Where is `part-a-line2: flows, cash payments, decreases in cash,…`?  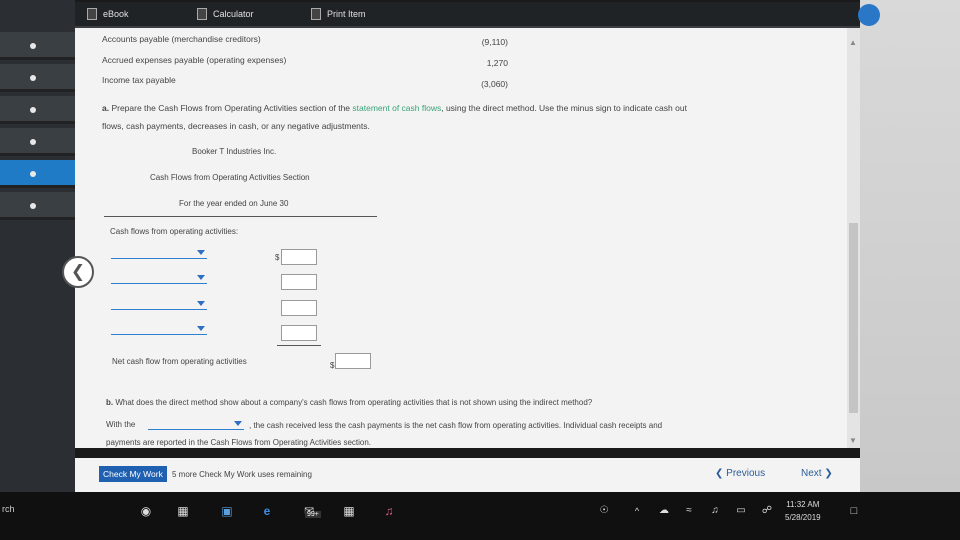
part-a-line2: flows, cash payments, decreases in cash,… is located at coordinates (236, 126).